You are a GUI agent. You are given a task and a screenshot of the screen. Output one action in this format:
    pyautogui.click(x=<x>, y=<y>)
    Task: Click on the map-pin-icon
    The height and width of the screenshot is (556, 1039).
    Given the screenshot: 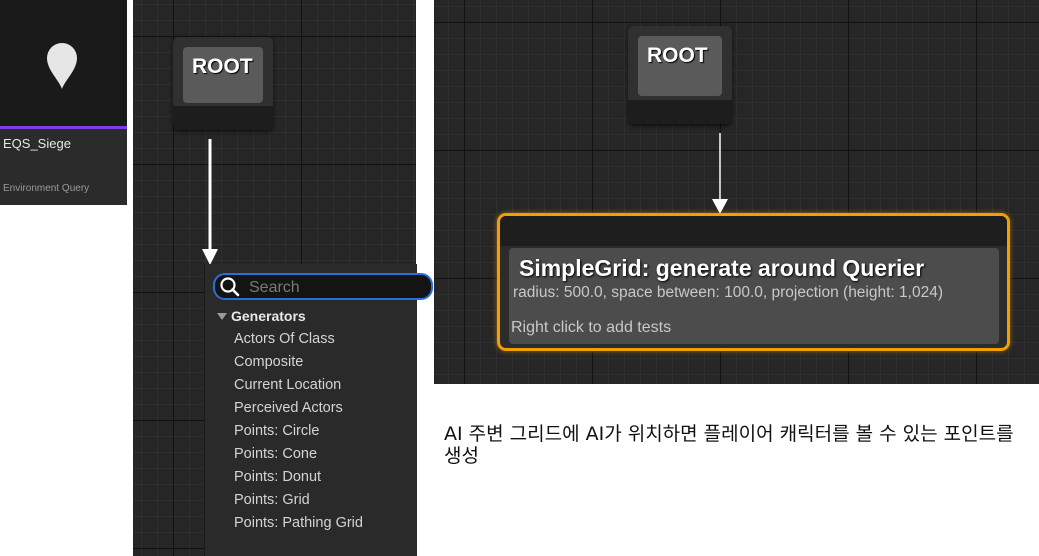 What is the action you would take?
    pyautogui.click(x=62, y=66)
    